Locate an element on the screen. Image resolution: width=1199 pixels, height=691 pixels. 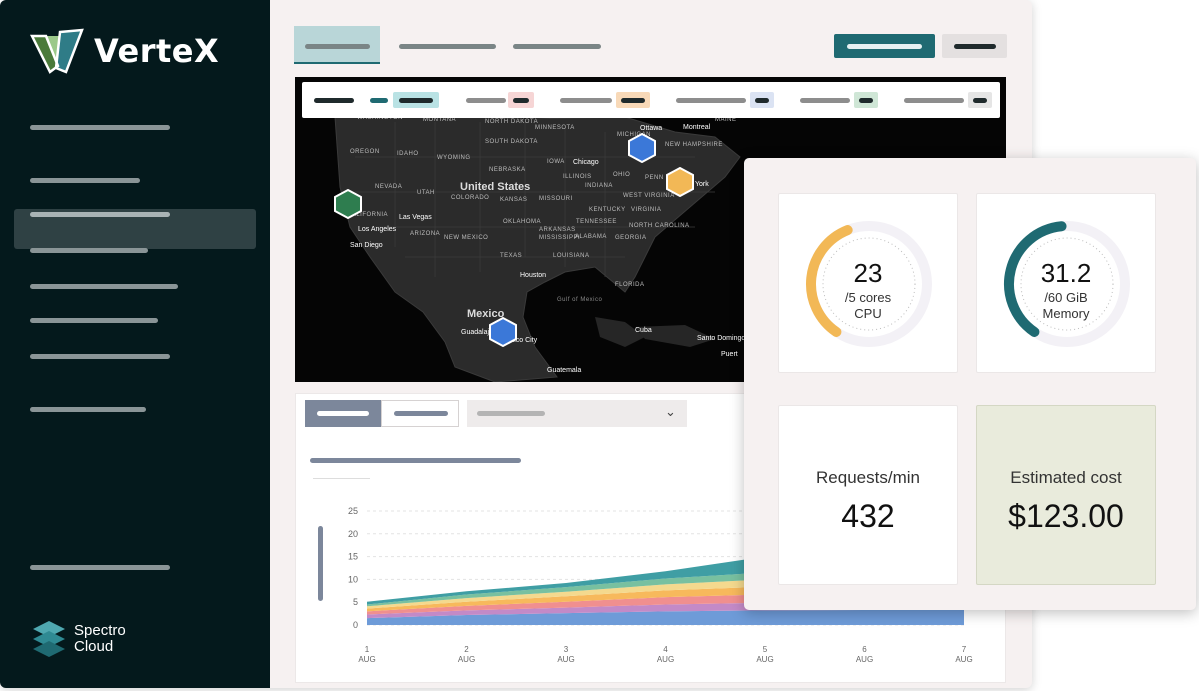
map-region-label: SOUTH DAKOTA is located at coordinates (511, 142).